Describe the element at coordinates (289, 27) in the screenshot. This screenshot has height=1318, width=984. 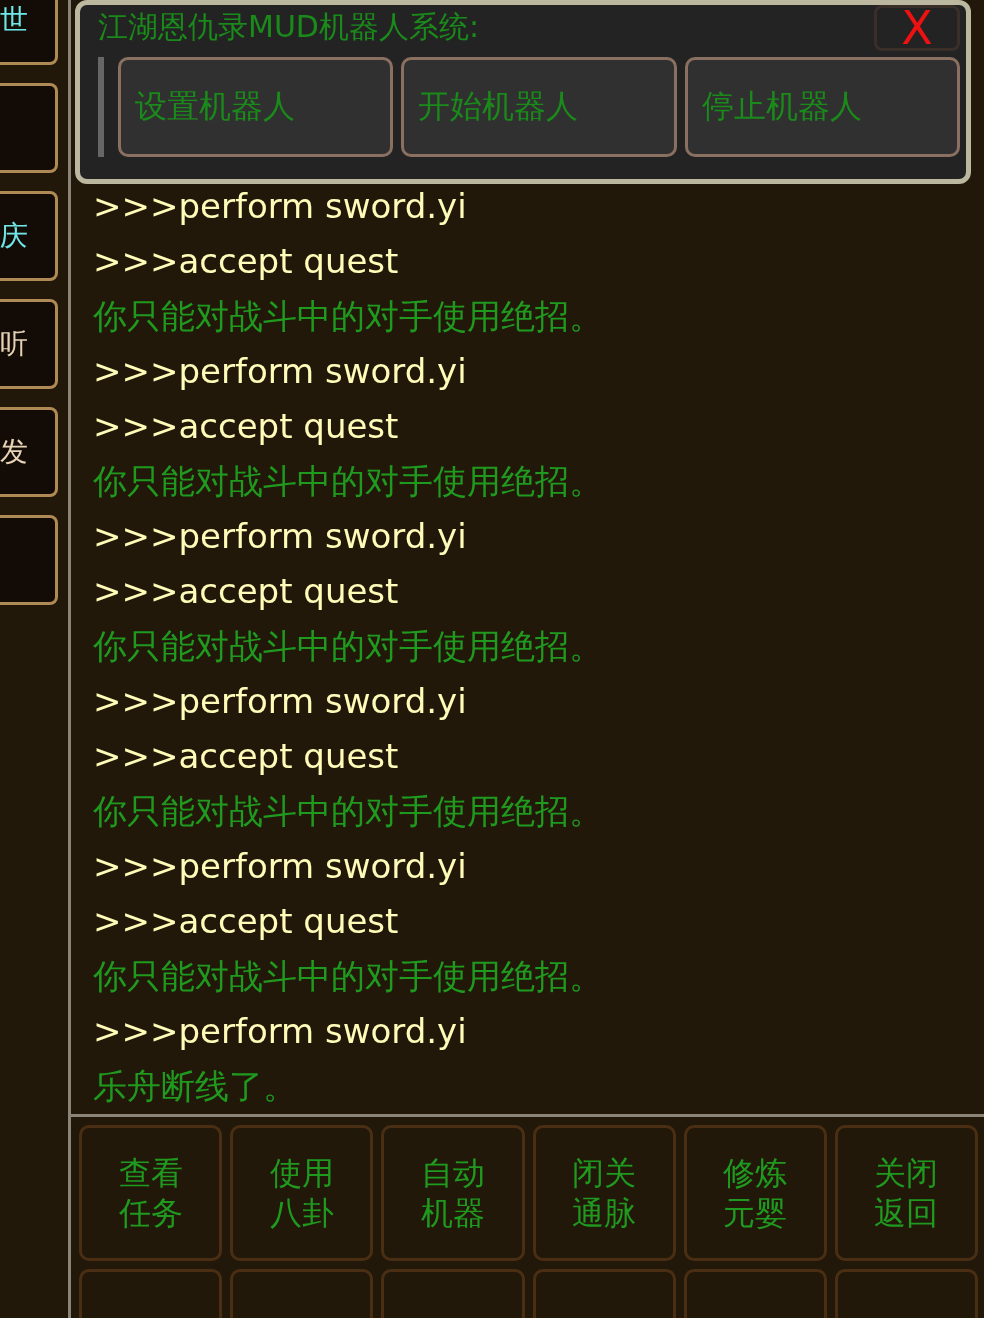
I see `dialog-title: 江湖恩仇录MUD机器人系统:` at that location.